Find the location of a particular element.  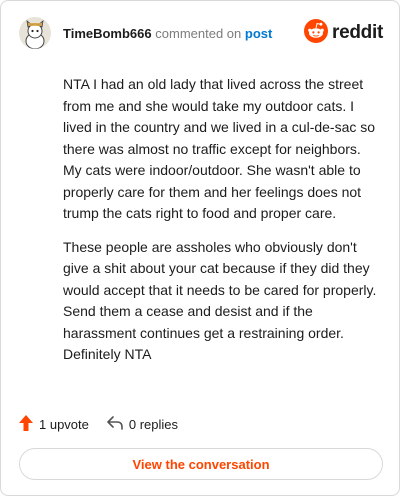

reddit-logo-icon is located at coordinates (316, 33).